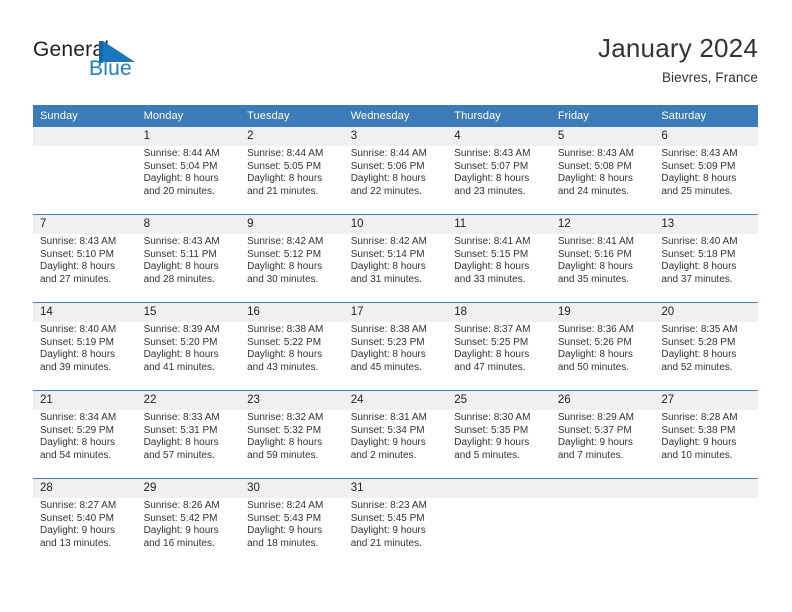 The width and height of the screenshot is (792, 612). What do you see at coordinates (284, 342) in the screenshot?
I see `day-detail-line: Sunset: 5:22 PM` at bounding box center [284, 342].